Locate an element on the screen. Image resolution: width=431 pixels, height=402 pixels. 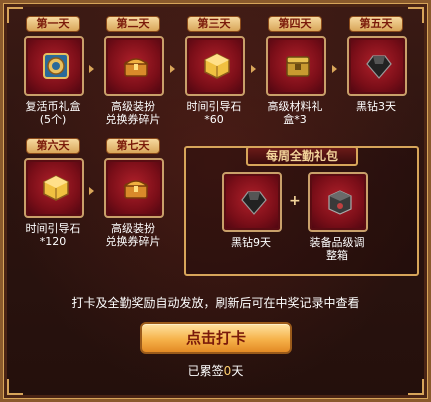
day-tab: 第一天 is located at coordinates (53, 24).